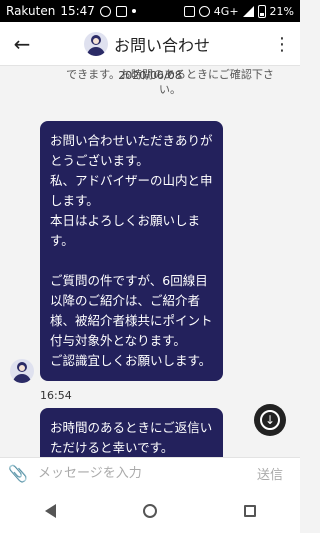  I want to click on date-divider: 2020/06/08, so click(150, 75).